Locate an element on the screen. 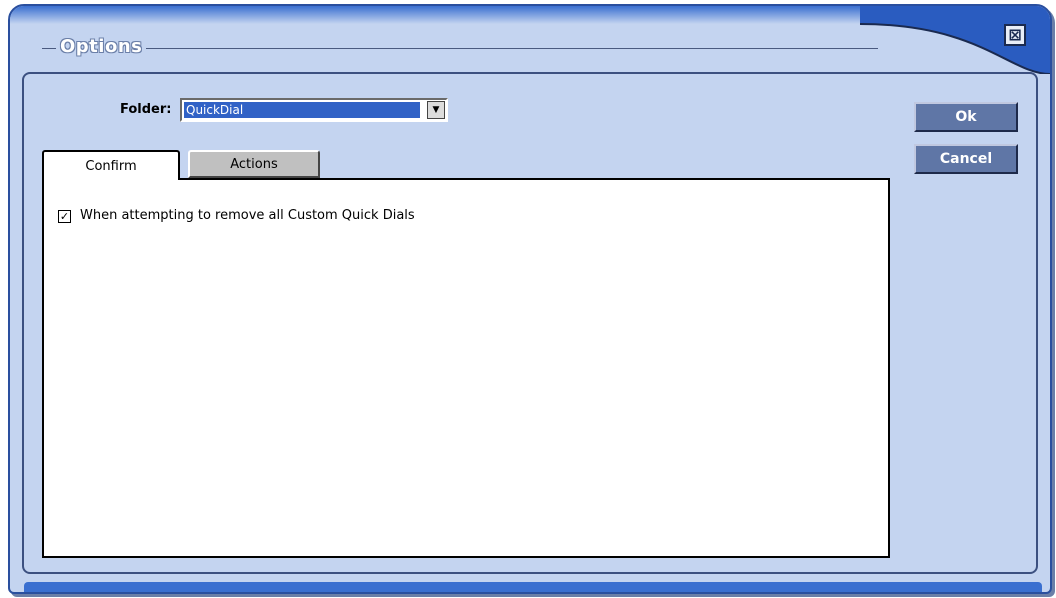  dropdown-arrow-button: ▼ is located at coordinates (436, 110).